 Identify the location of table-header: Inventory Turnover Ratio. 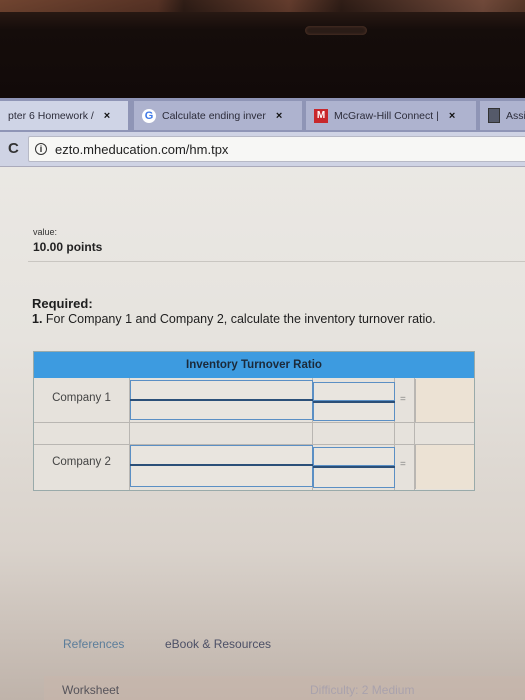
(254, 365).